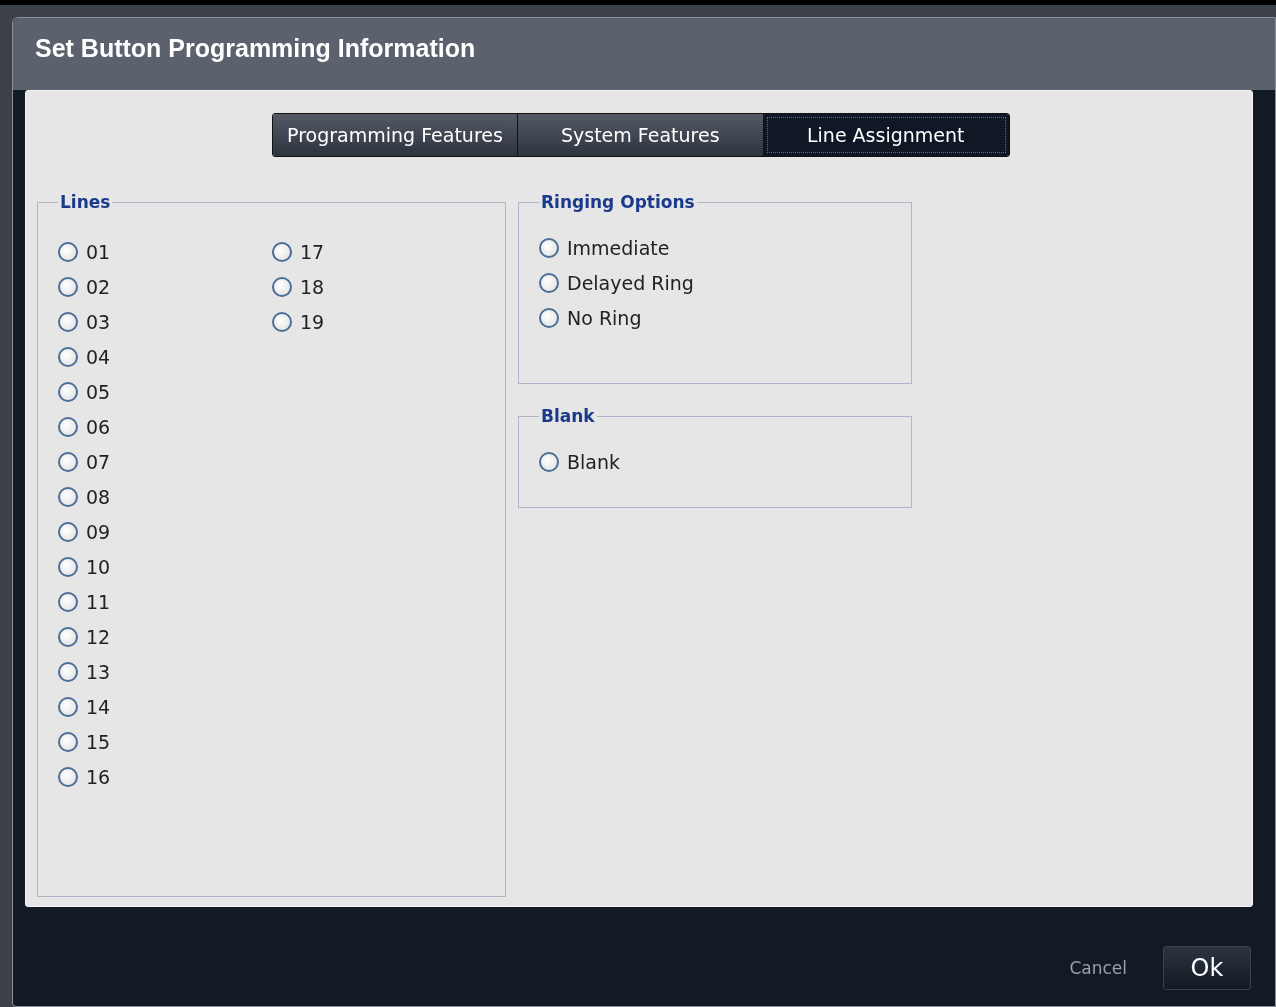 This screenshot has height=1007, width=1276. Describe the element at coordinates (395, 135) in the screenshot. I see `tab: Programming Features` at that location.